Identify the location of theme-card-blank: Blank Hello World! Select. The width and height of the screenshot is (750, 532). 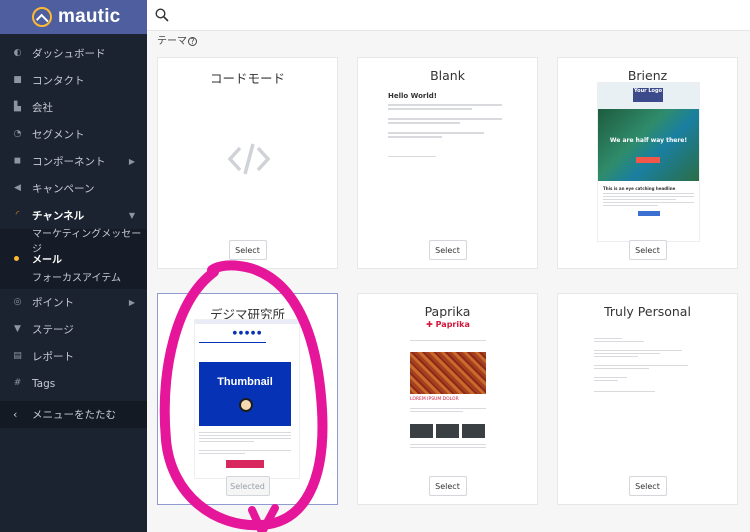
(447, 163).